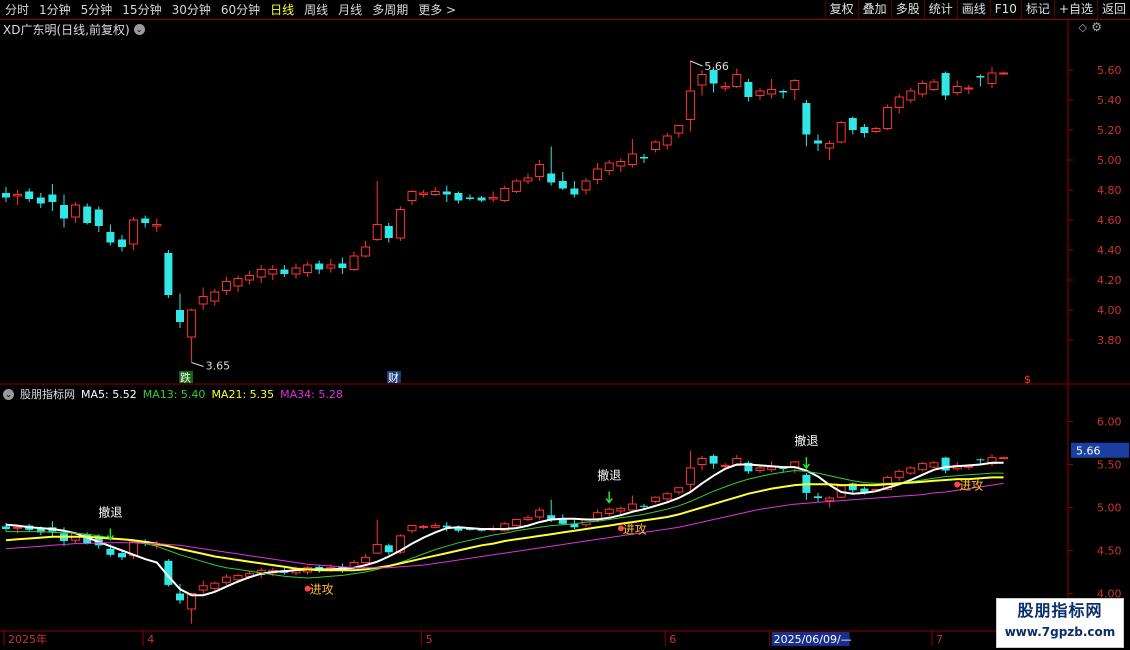 The height and width of the screenshot is (650, 1130). What do you see at coordinates (390, 9) in the screenshot?
I see `period-tab-9: 多周期` at bounding box center [390, 9].